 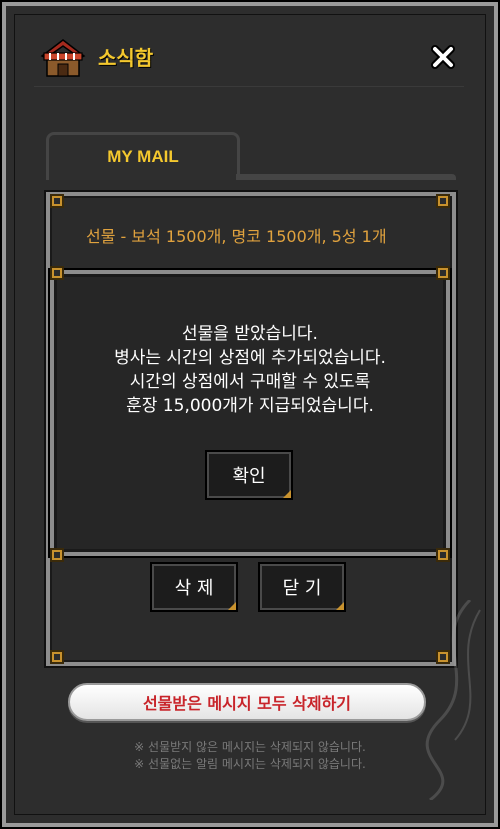 I want to click on page-title: 소식함, so click(x=126, y=58).